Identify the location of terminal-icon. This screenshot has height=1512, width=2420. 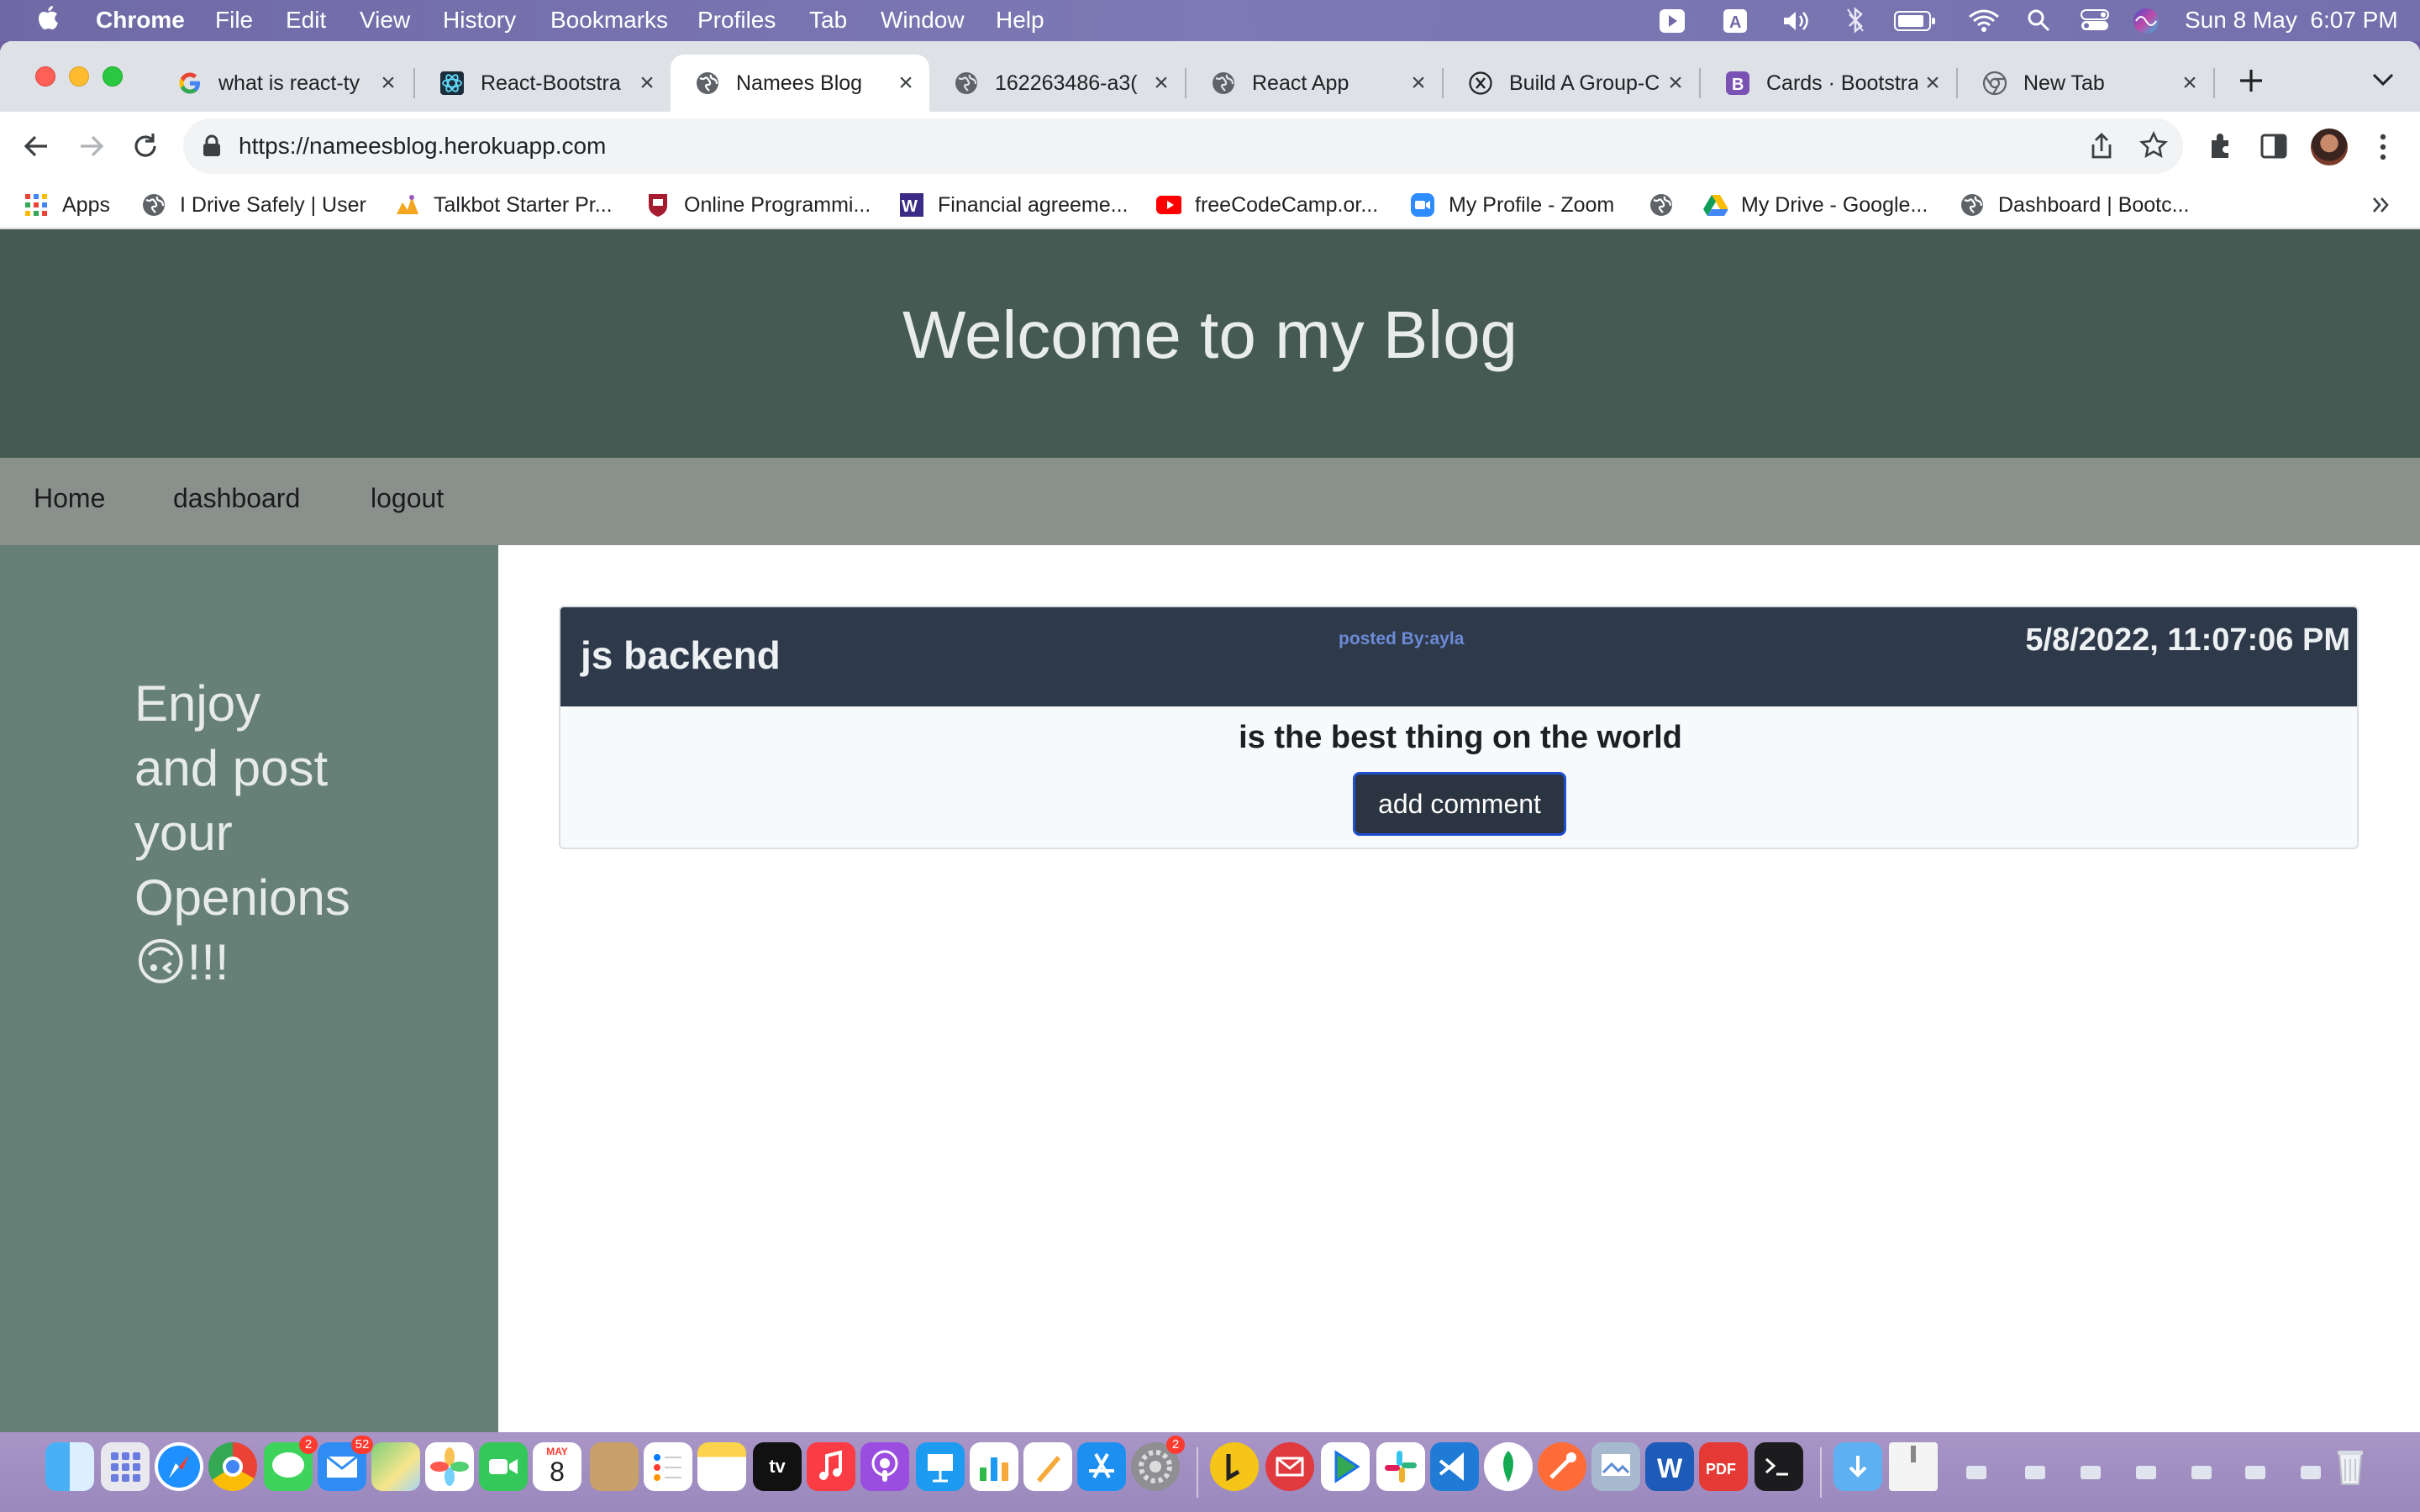
(1779, 1466).